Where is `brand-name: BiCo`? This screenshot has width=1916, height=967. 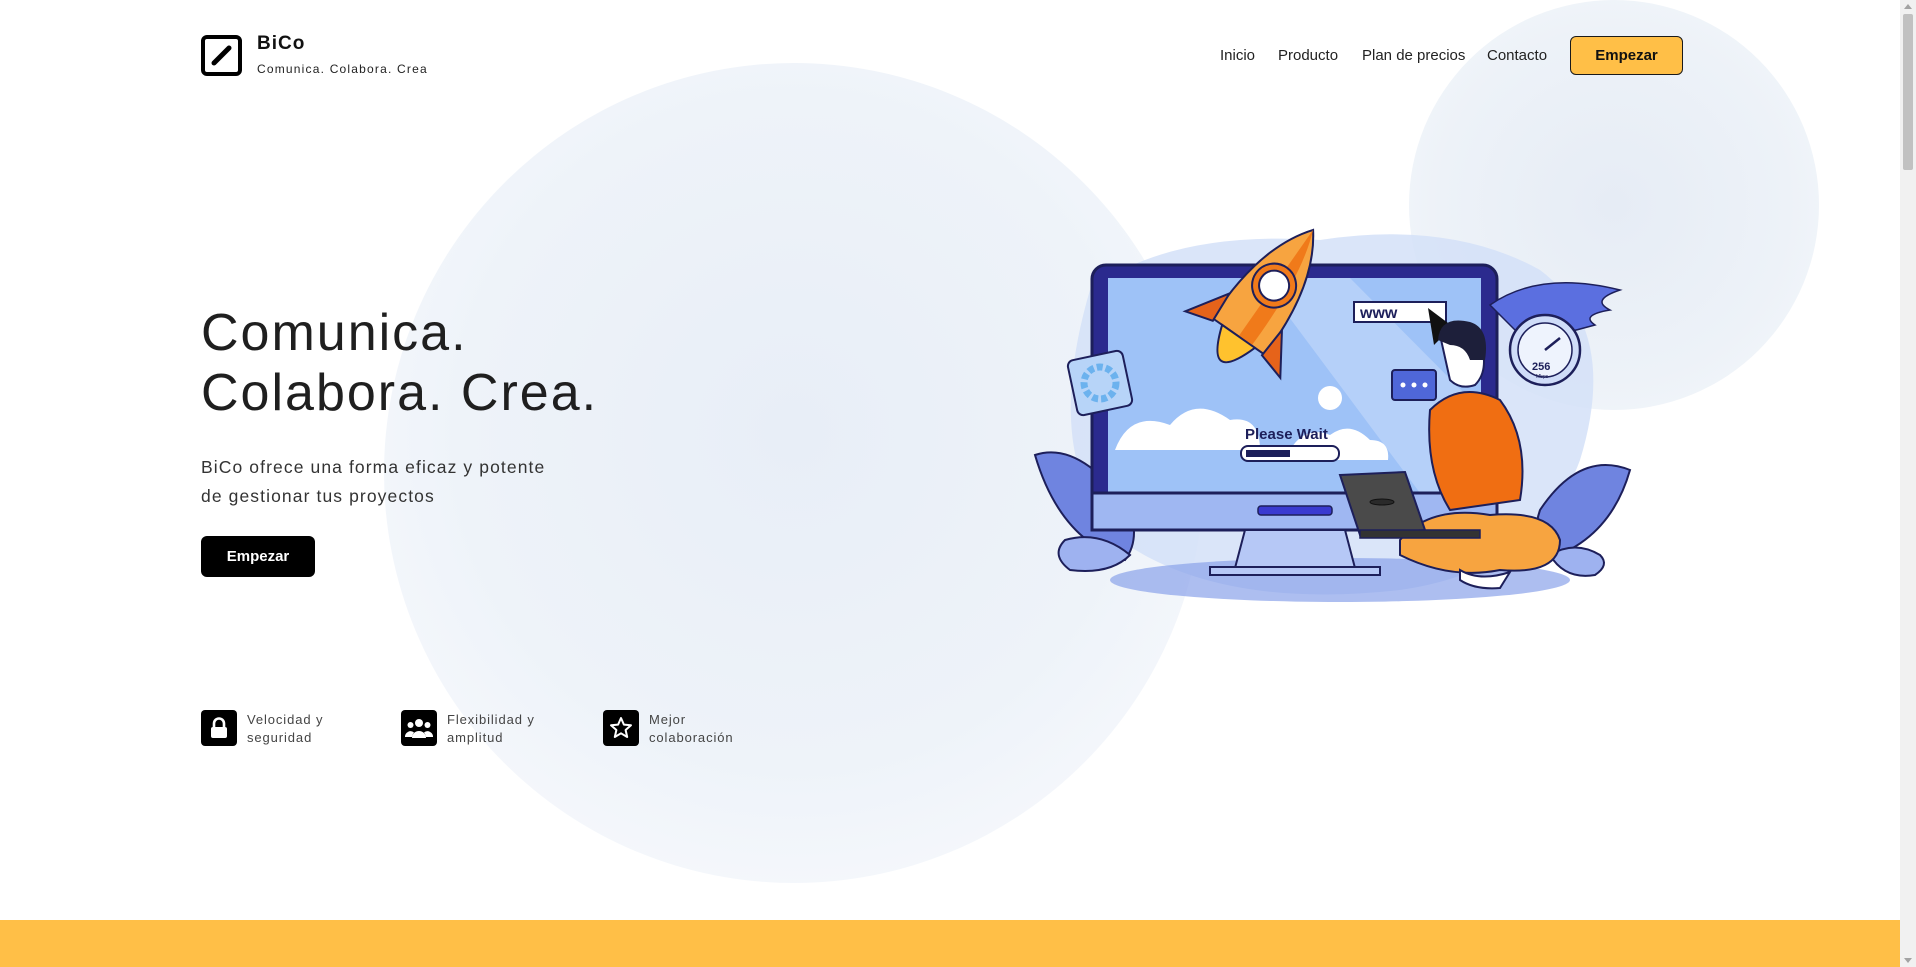
brand-name: BiCo is located at coordinates (281, 44).